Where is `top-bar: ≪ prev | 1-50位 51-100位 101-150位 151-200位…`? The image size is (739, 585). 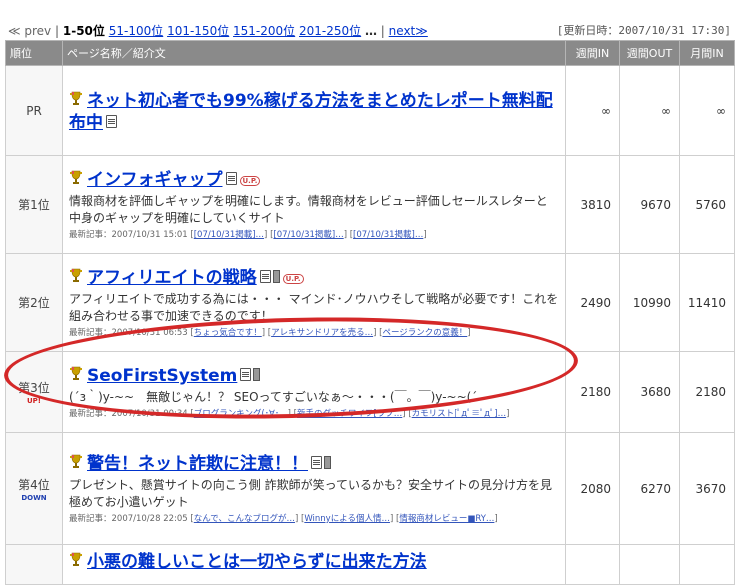
top-bar: ≪ prev | 1-50位 51-100位 101-150位 151-200位… is located at coordinates (369, 20).